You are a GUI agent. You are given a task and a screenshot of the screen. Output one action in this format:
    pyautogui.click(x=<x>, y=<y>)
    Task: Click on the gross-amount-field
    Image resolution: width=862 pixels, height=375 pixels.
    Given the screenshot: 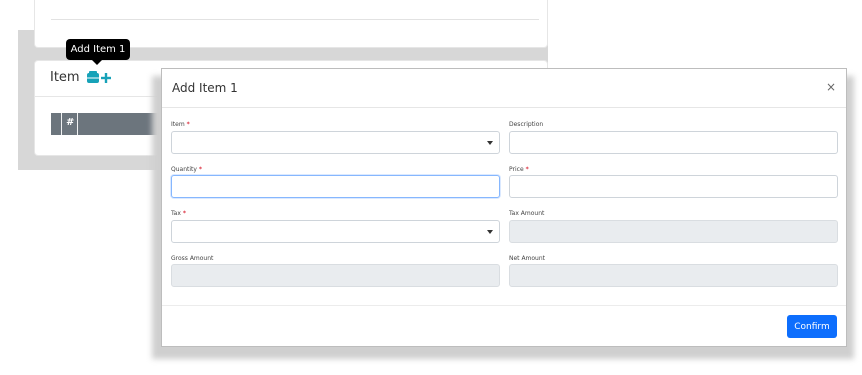 What is the action you would take?
    pyautogui.click(x=335, y=275)
    